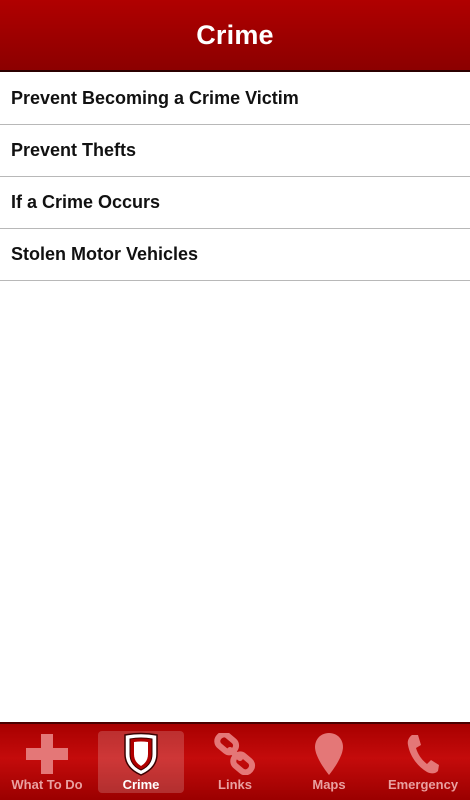 The image size is (470, 800). Describe the element at coordinates (329, 754) in the screenshot. I see `map-pin-icon` at that location.